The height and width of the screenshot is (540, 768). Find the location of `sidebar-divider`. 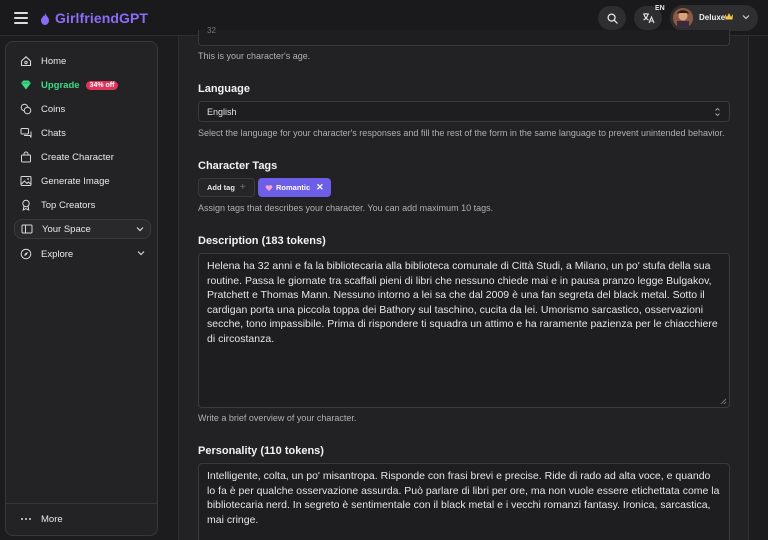

sidebar-divider is located at coordinates (81, 503).